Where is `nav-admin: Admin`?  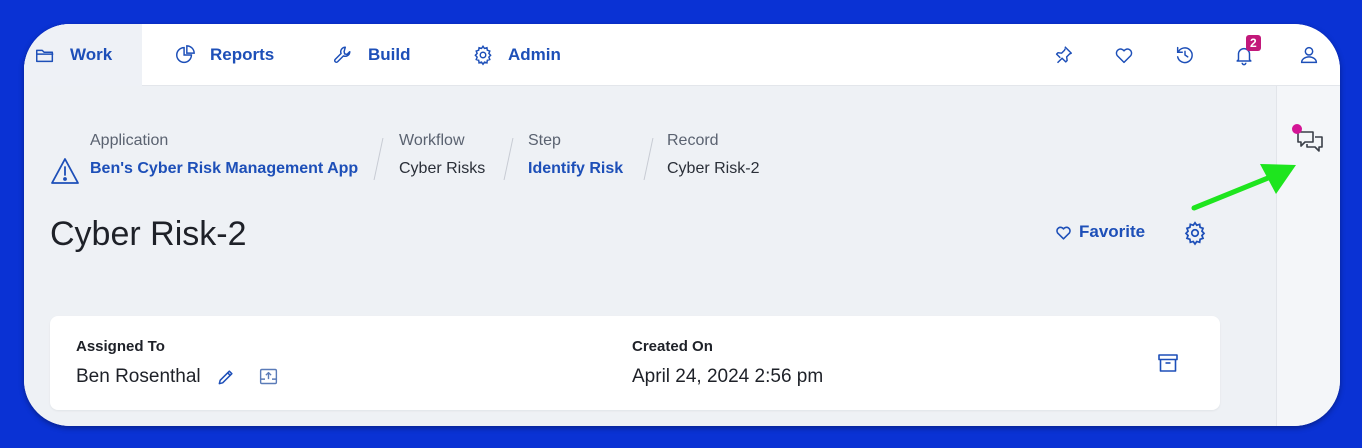 nav-admin: Admin is located at coordinates (516, 55).